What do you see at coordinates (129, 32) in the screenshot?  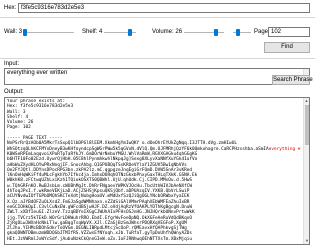 I see `shelf-slider-thumb` at bounding box center [129, 32].